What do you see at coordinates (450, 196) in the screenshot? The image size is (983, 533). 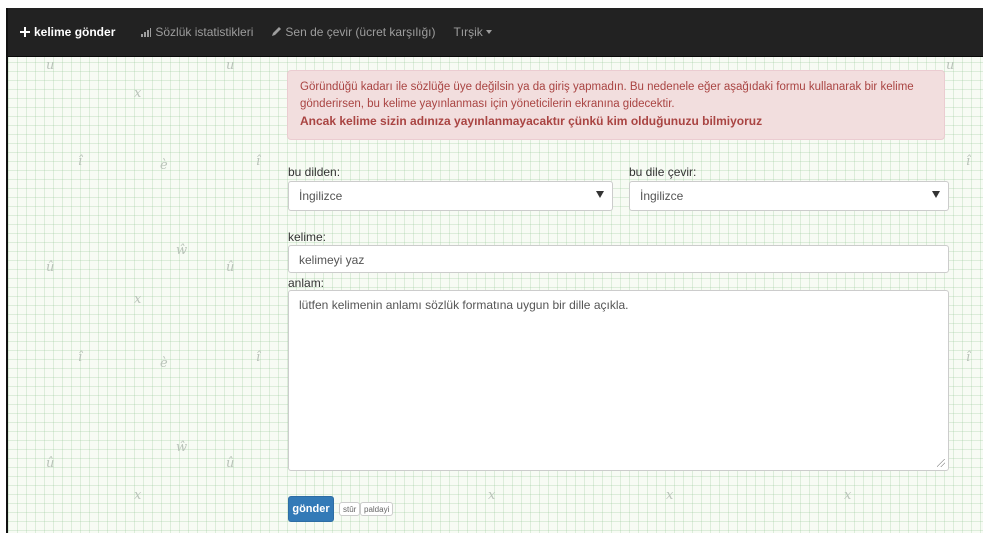 I see `source-language-select: İngilizce` at bounding box center [450, 196].